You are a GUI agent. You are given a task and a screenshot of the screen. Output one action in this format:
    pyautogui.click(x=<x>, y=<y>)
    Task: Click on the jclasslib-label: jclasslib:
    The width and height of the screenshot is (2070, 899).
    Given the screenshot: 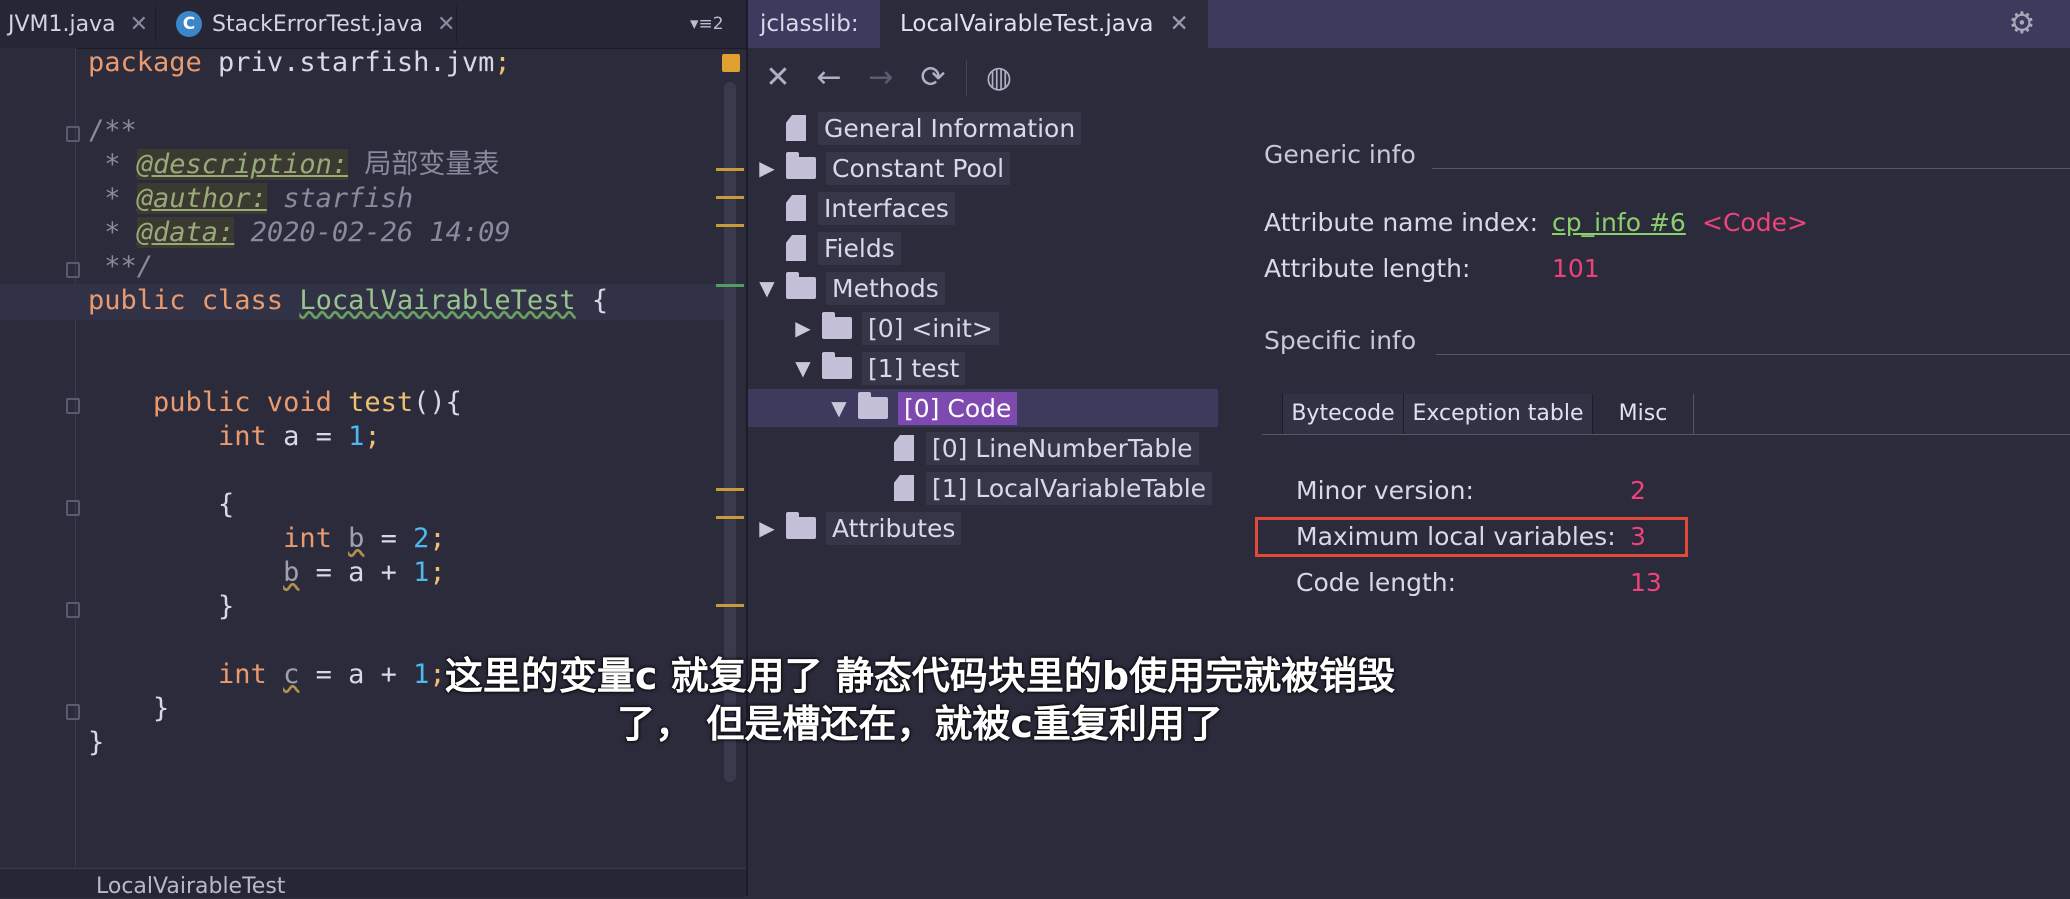 What is the action you would take?
    pyautogui.click(x=809, y=24)
    